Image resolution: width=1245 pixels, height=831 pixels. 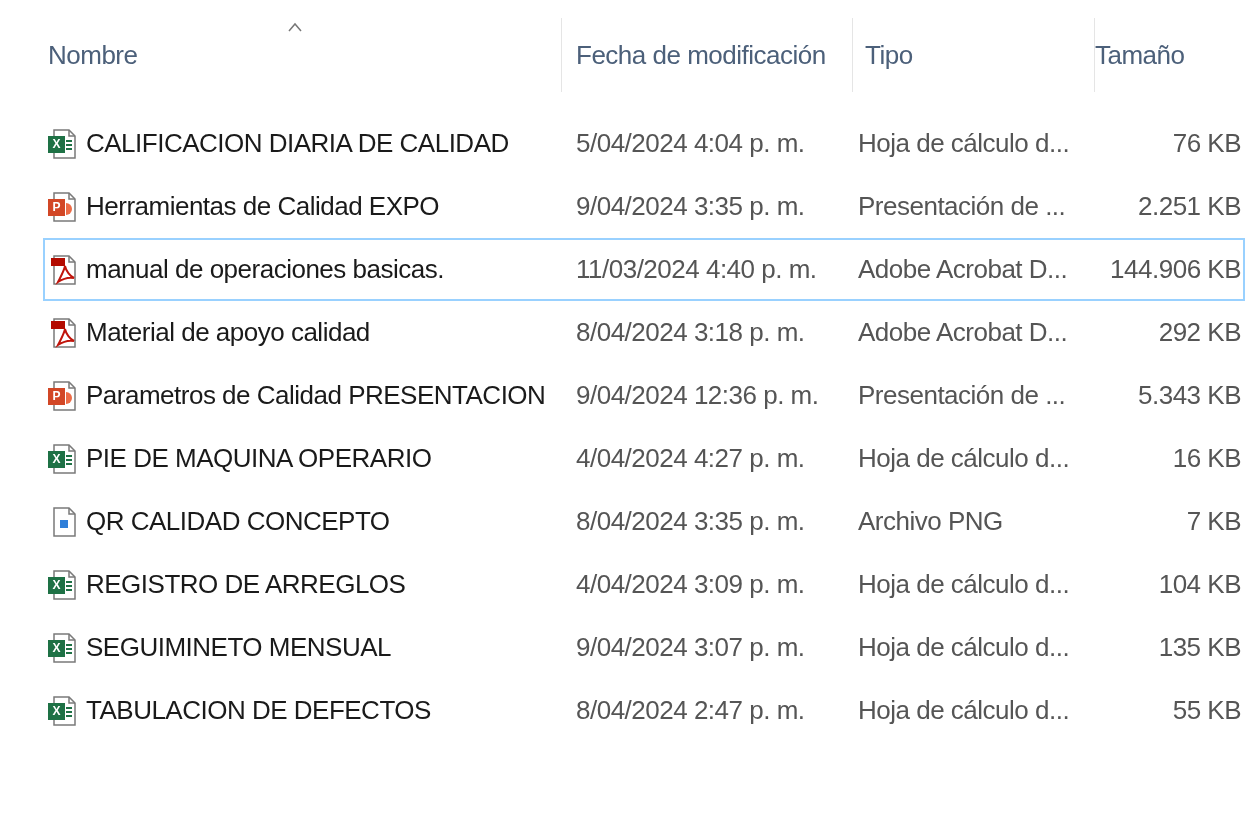 What do you see at coordinates (690, 143) in the screenshot?
I see `modified-date: 5/04/2024 4:04 p. m.` at bounding box center [690, 143].